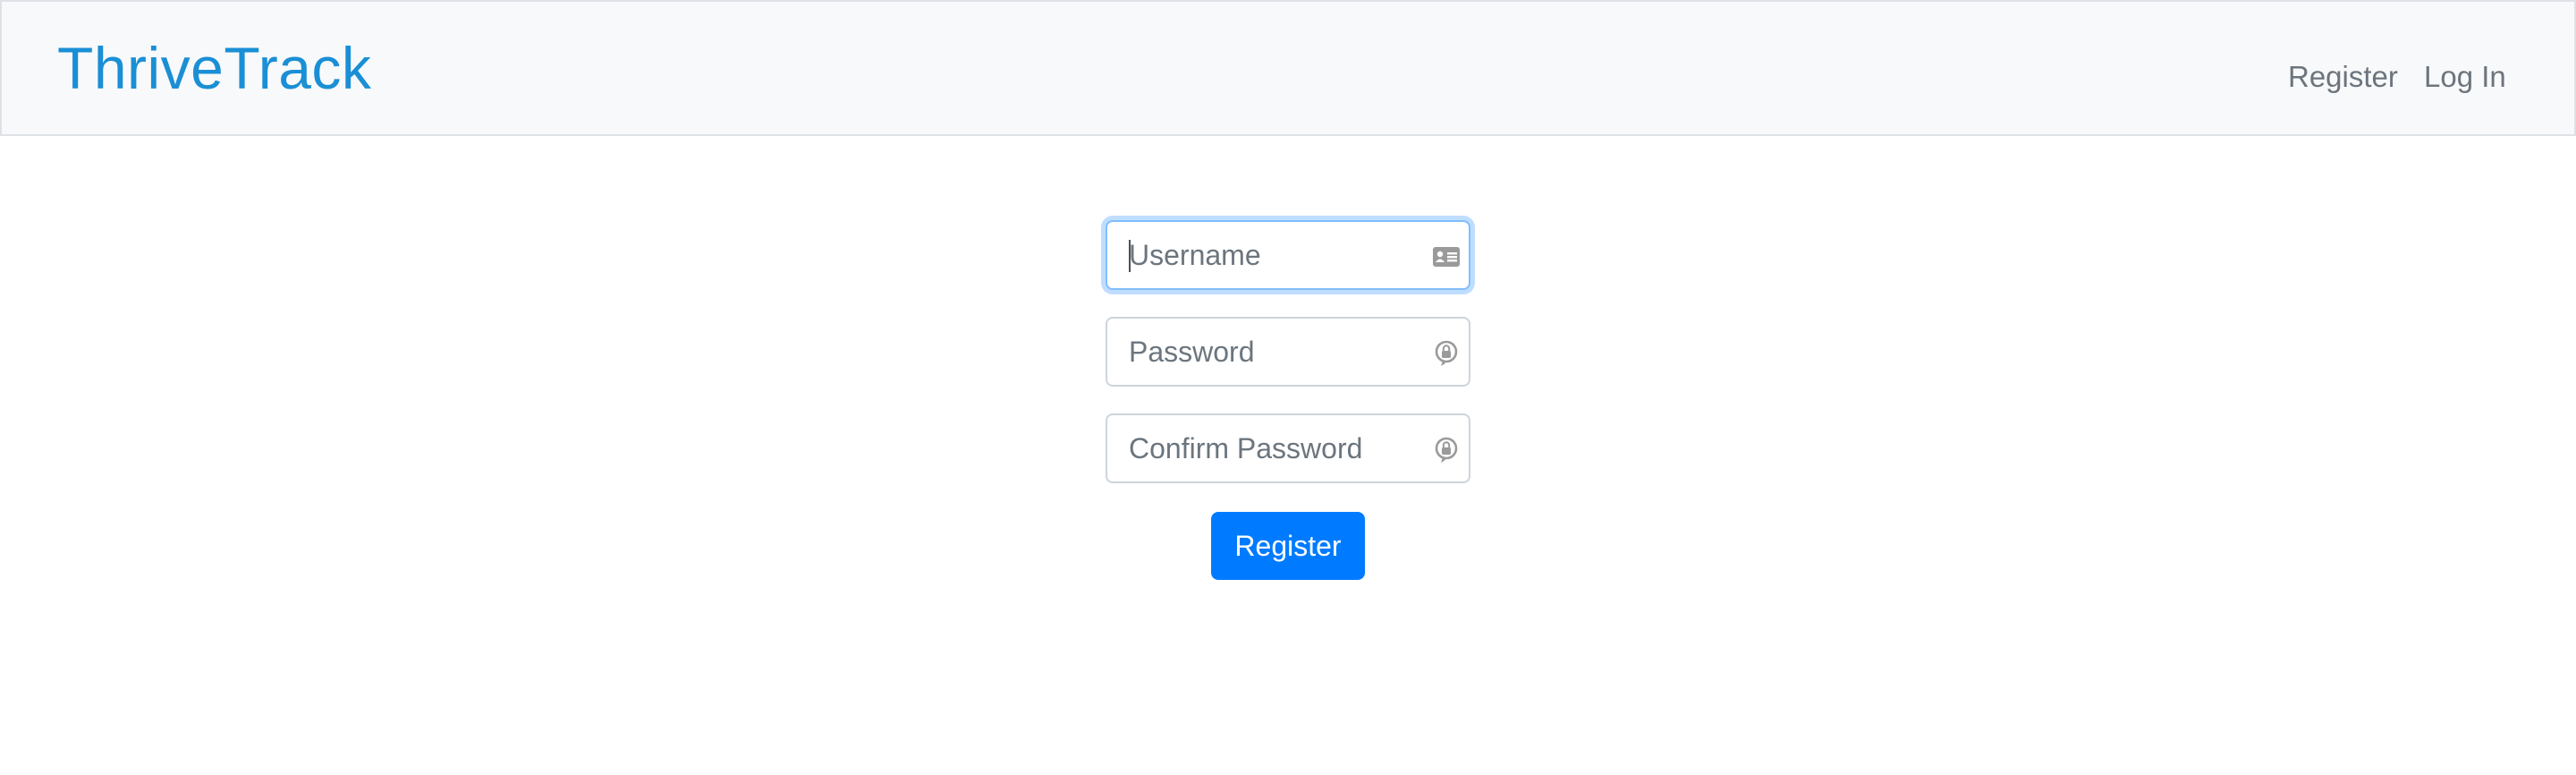 The height and width of the screenshot is (775, 2576). What do you see at coordinates (1288, 400) in the screenshot?
I see `register-form: Register` at bounding box center [1288, 400].